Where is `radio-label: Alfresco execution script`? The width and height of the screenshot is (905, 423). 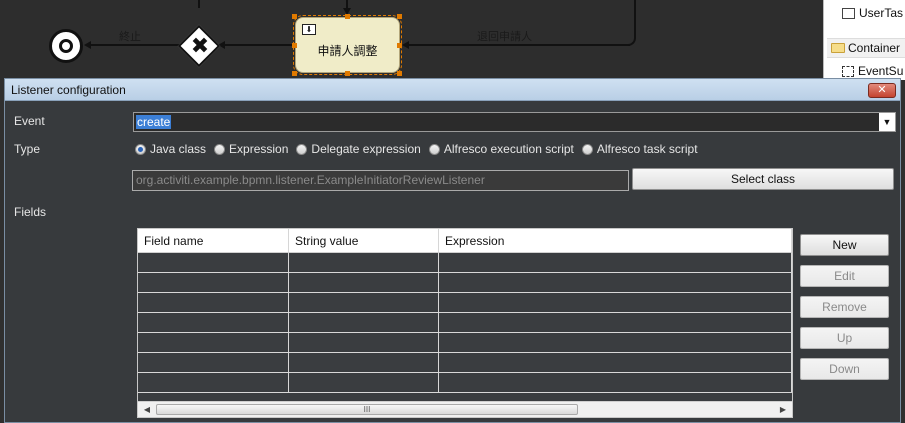 radio-label: Alfresco execution script is located at coordinates (508, 149).